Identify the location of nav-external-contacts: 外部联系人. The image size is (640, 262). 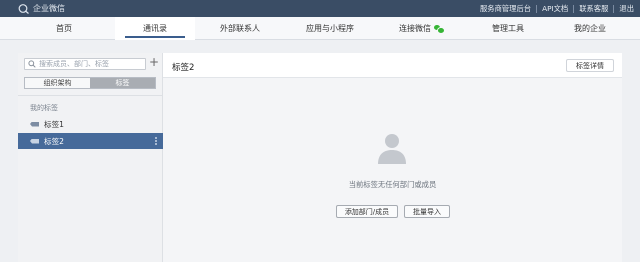
(240, 28).